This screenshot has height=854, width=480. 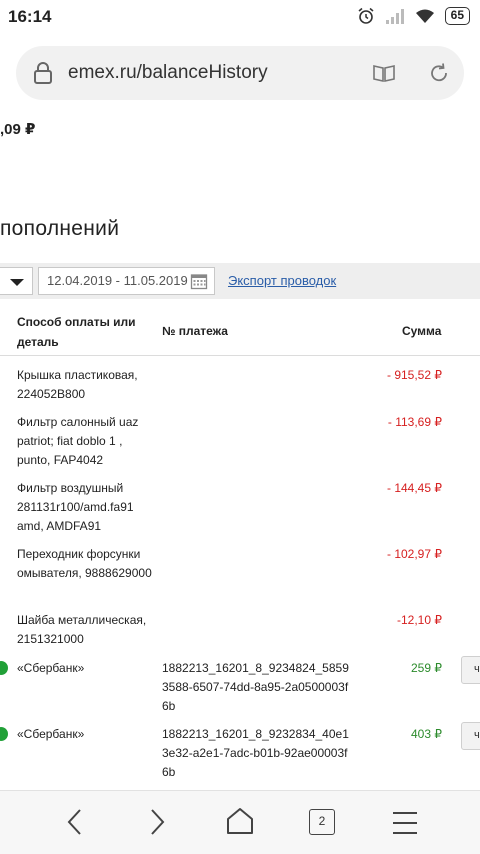 What do you see at coordinates (117, 280) in the screenshot?
I see `date-range-value: 12.04.2019 - 11.05.2019` at bounding box center [117, 280].